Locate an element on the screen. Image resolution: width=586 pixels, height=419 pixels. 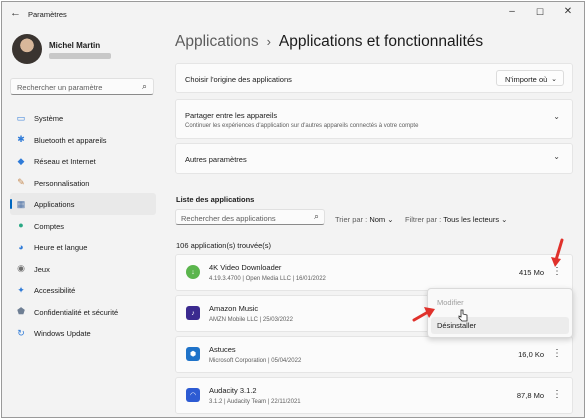
sidebar-item-3: ◆ Réseau et Internet is located at coordinates (83, 161).